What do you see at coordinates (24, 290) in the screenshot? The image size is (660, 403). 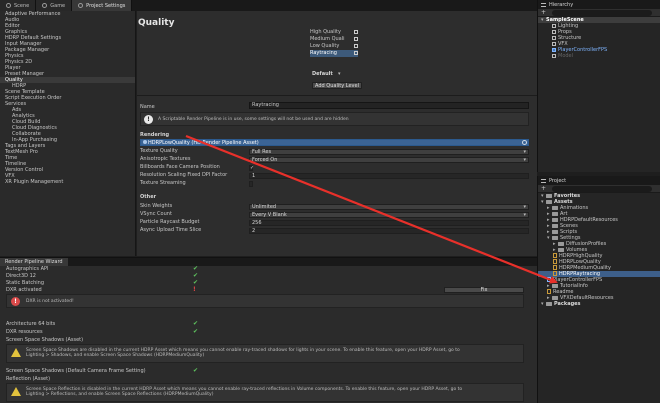 I see `wizard-row: DXR activated` at bounding box center [24, 290].